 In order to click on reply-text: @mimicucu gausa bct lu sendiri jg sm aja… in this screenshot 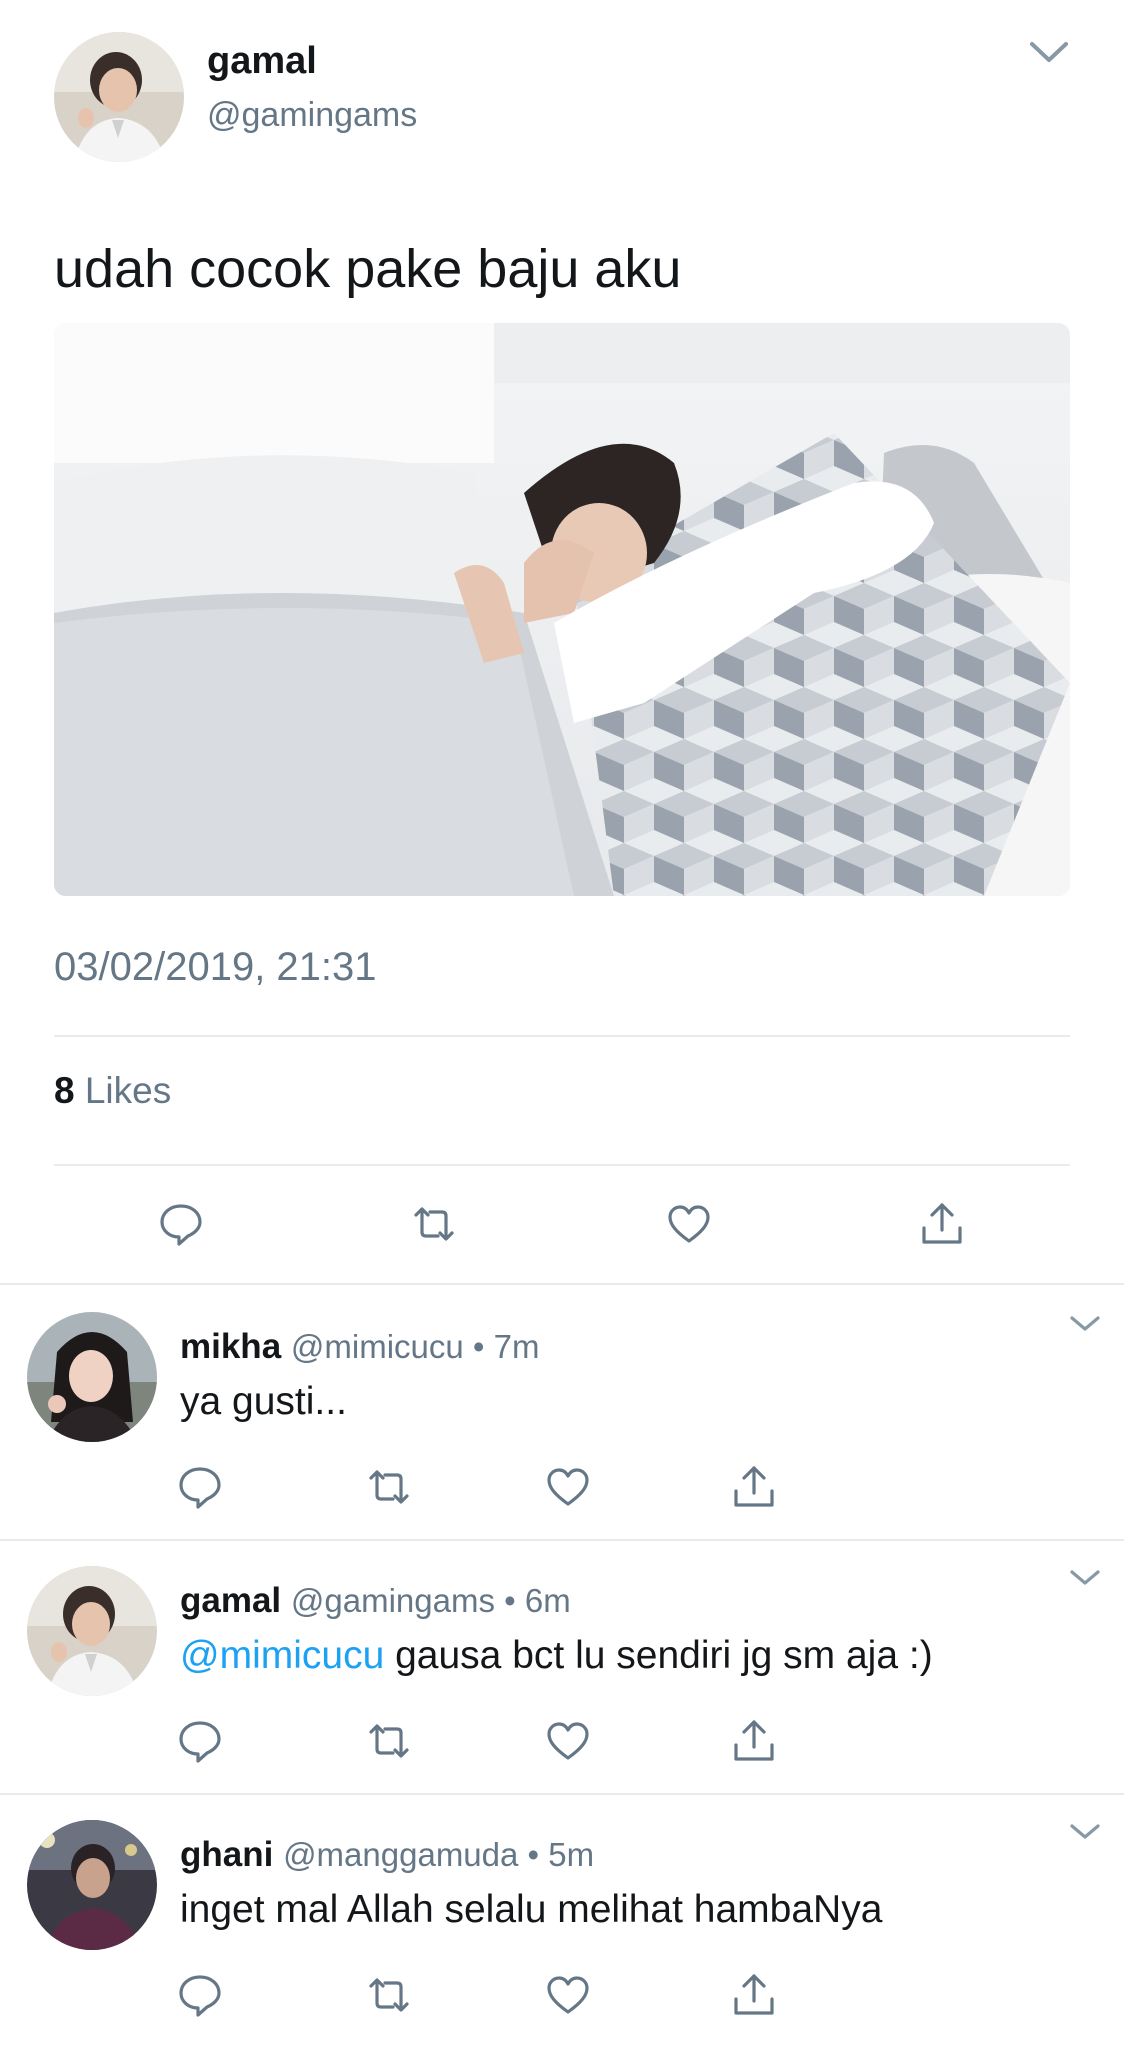, I will do `click(556, 1656)`.